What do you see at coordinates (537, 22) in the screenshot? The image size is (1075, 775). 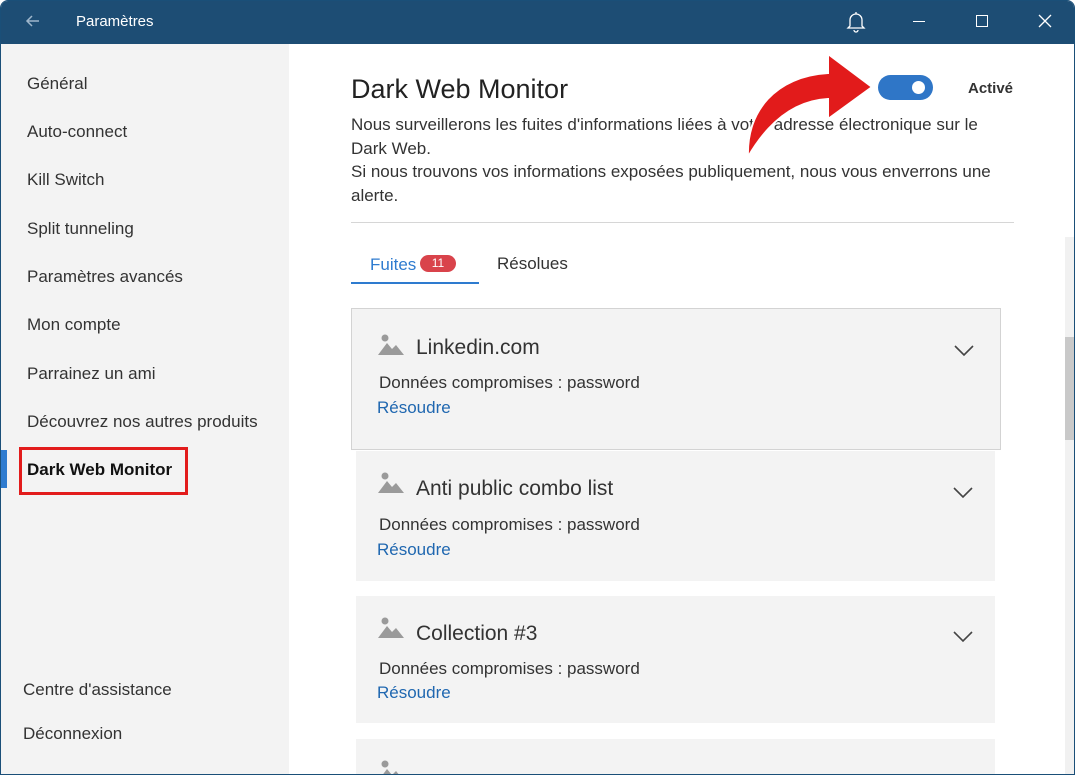 I see `title-bar: Paramètres` at bounding box center [537, 22].